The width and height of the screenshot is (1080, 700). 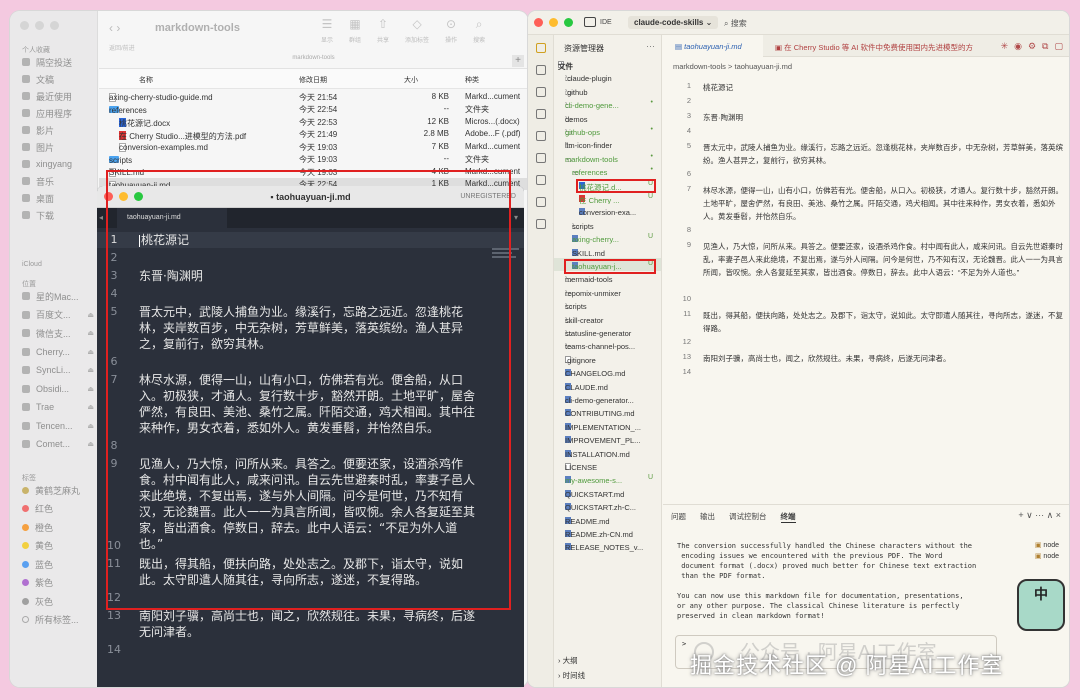 What do you see at coordinates (479, 30) in the screenshot?
I see `toolbar-5-button: ⌕ 搜索` at bounding box center [479, 30].